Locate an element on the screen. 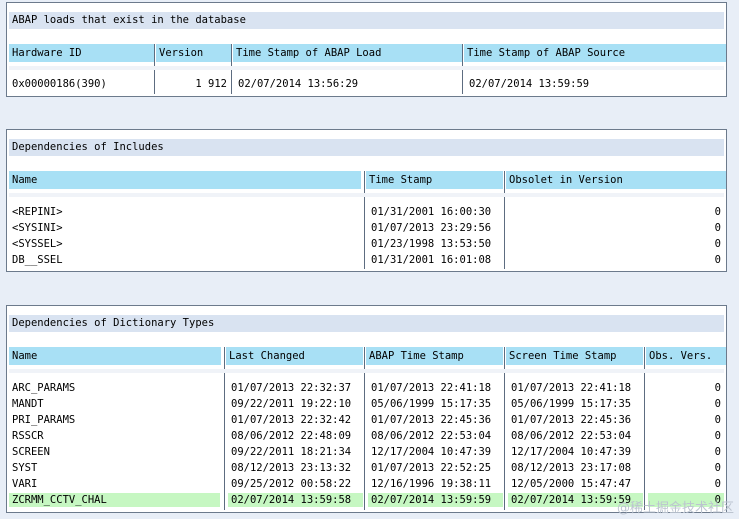 The image size is (739, 519). table-row: DB__SSEL 01/31/2001 16:01:08 0 is located at coordinates (366, 260).